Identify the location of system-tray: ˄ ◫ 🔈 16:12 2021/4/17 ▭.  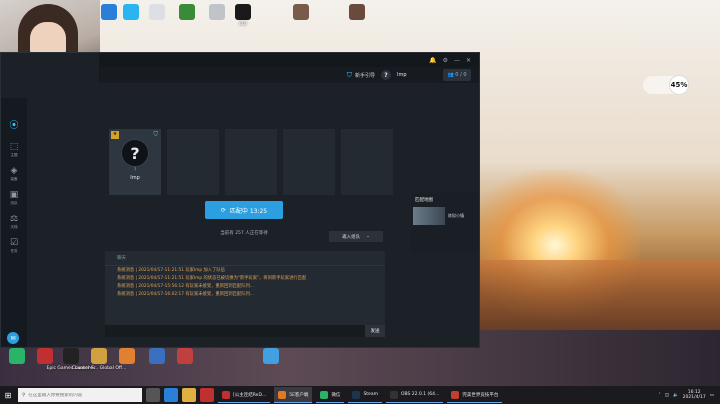
(689, 395).